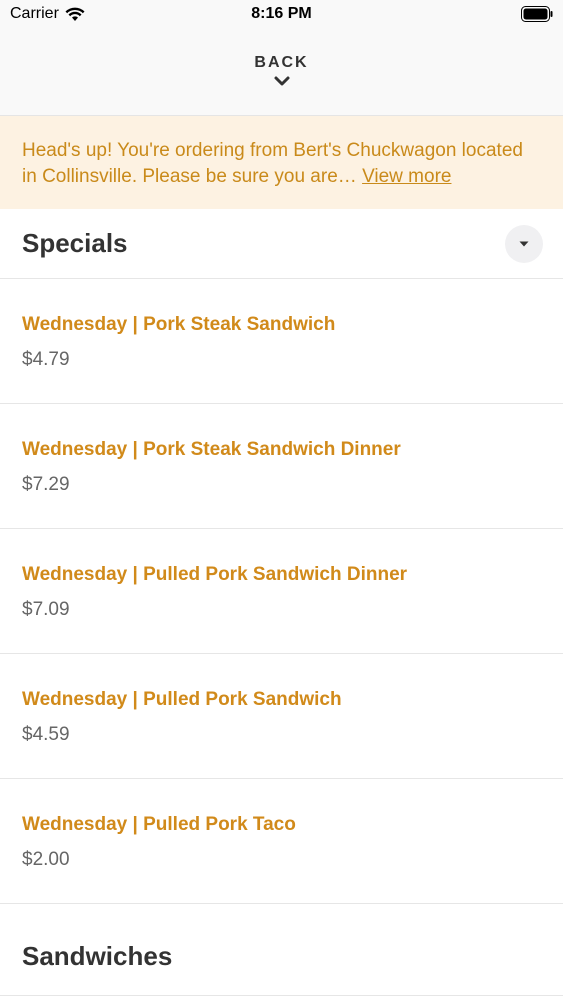 This screenshot has height=1000, width=563. Describe the element at coordinates (179, 324) in the screenshot. I see `item-name: Wednesday | Pork Steak Sandwich` at that location.